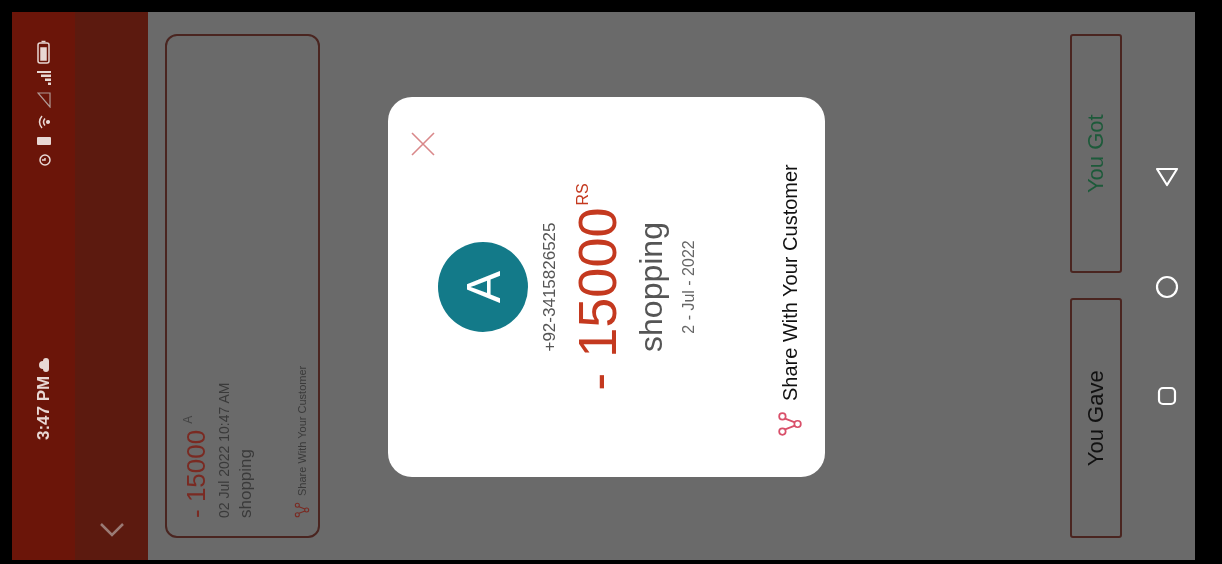  What do you see at coordinates (43, 160) in the screenshot?
I see `alarm-icon` at bounding box center [43, 160].